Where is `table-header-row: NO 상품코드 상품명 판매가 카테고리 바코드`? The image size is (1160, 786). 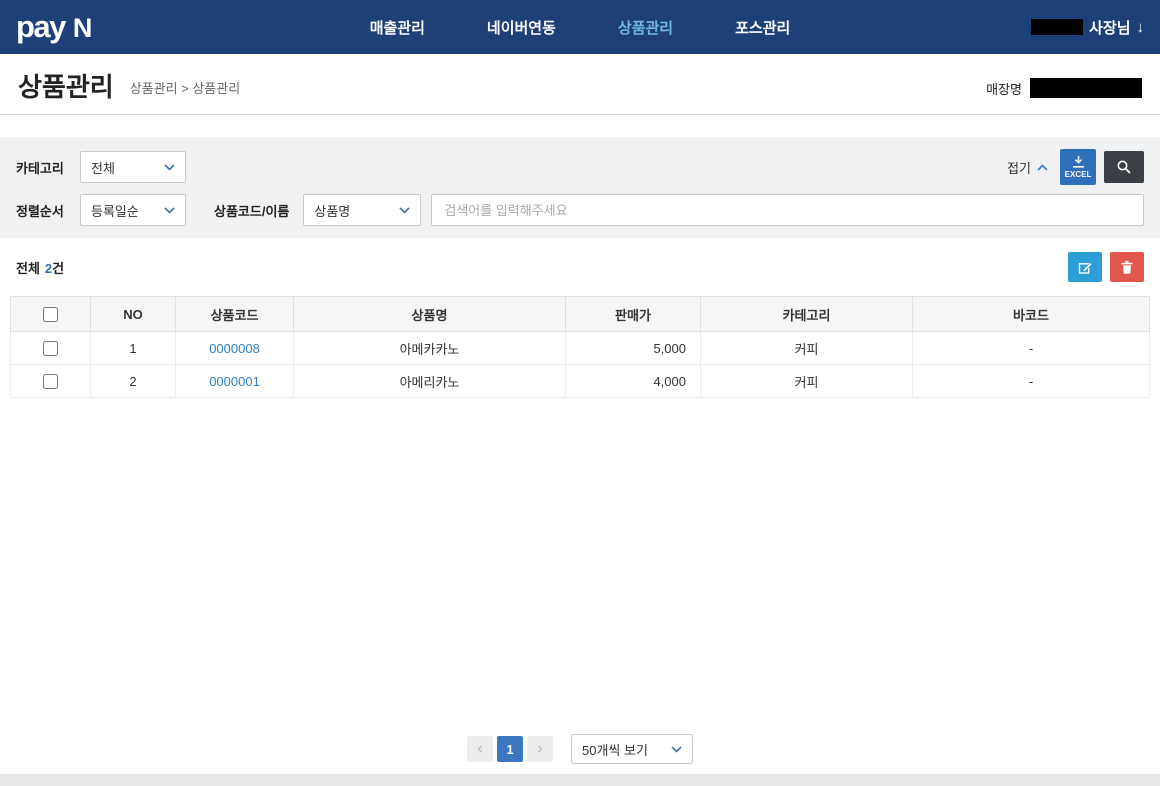 table-header-row: NO 상품코드 상품명 판매가 카테고리 바코드 is located at coordinates (580, 314).